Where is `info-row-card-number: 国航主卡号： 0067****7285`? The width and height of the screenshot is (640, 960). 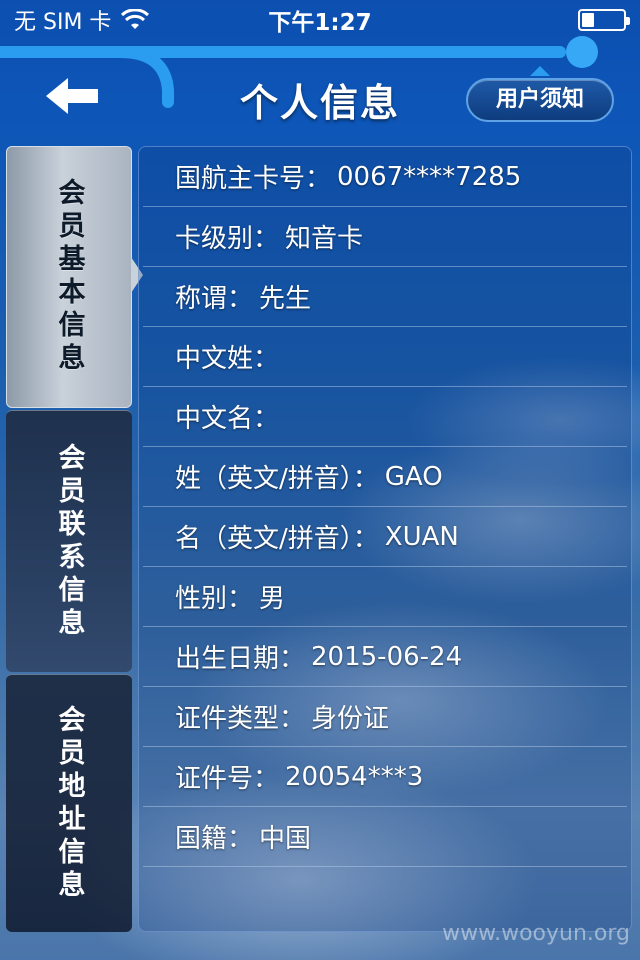 info-row-card-number: 国航主卡号： 0067****7285 is located at coordinates (385, 177).